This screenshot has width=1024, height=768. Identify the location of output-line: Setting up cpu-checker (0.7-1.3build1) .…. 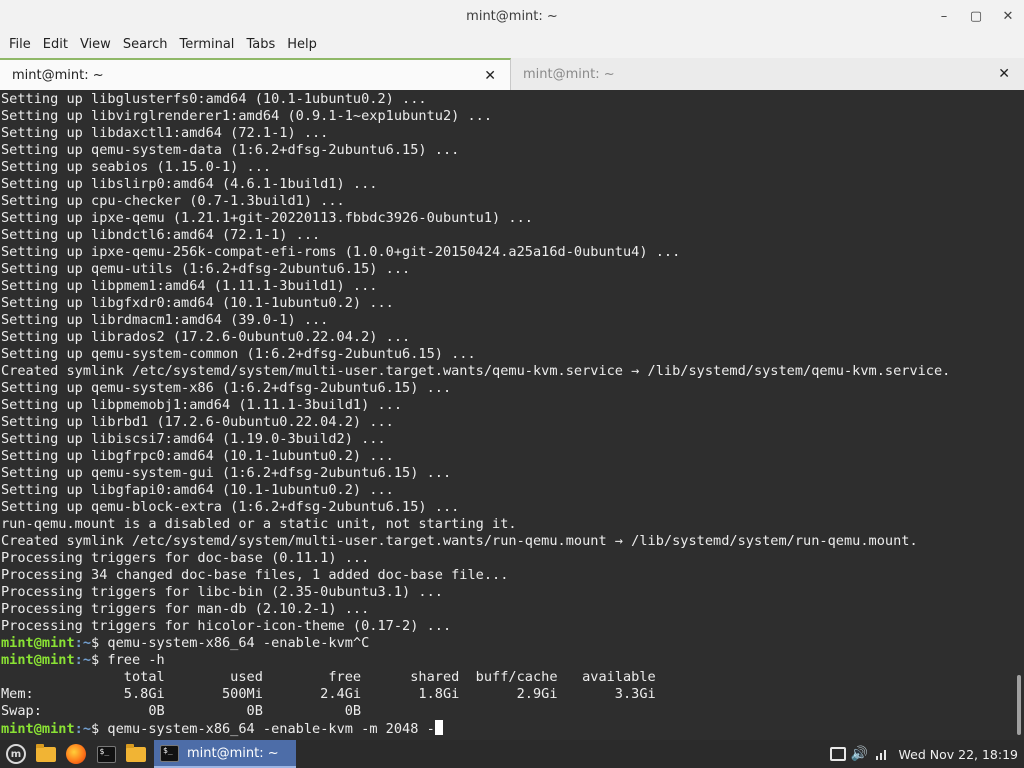
(173, 201).